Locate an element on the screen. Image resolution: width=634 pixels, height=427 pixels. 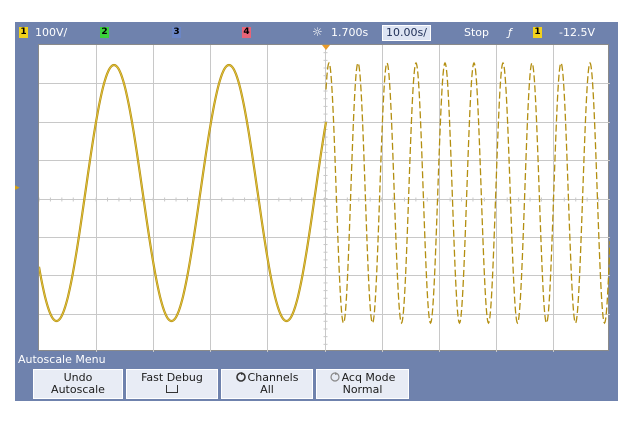
channels-softkey: Channels All is located at coordinates (267, 384).